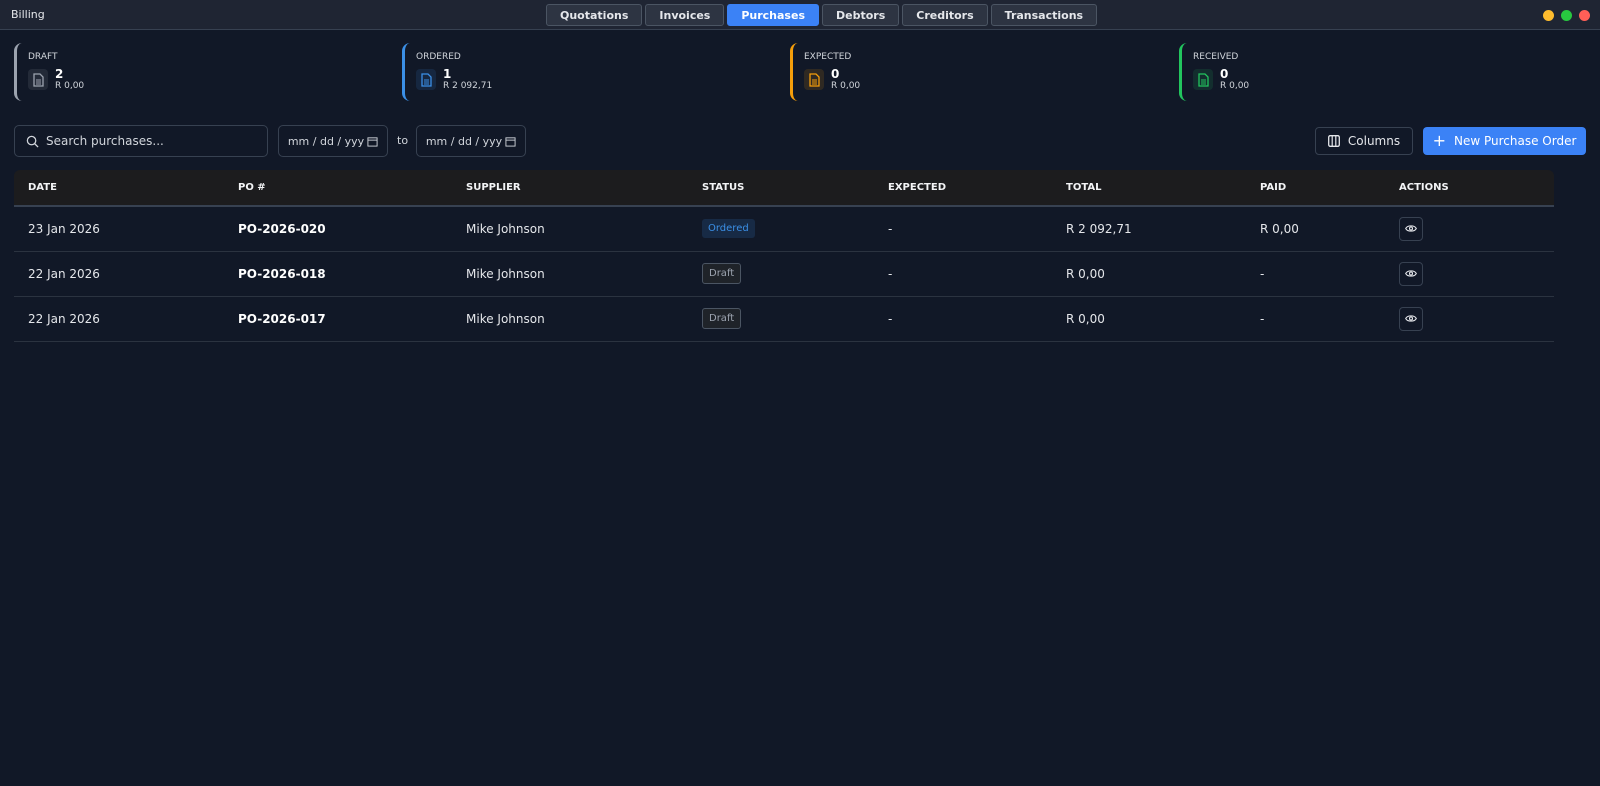 This screenshot has width=1600, height=786. I want to click on columns-label: Columns, so click(1374, 141).